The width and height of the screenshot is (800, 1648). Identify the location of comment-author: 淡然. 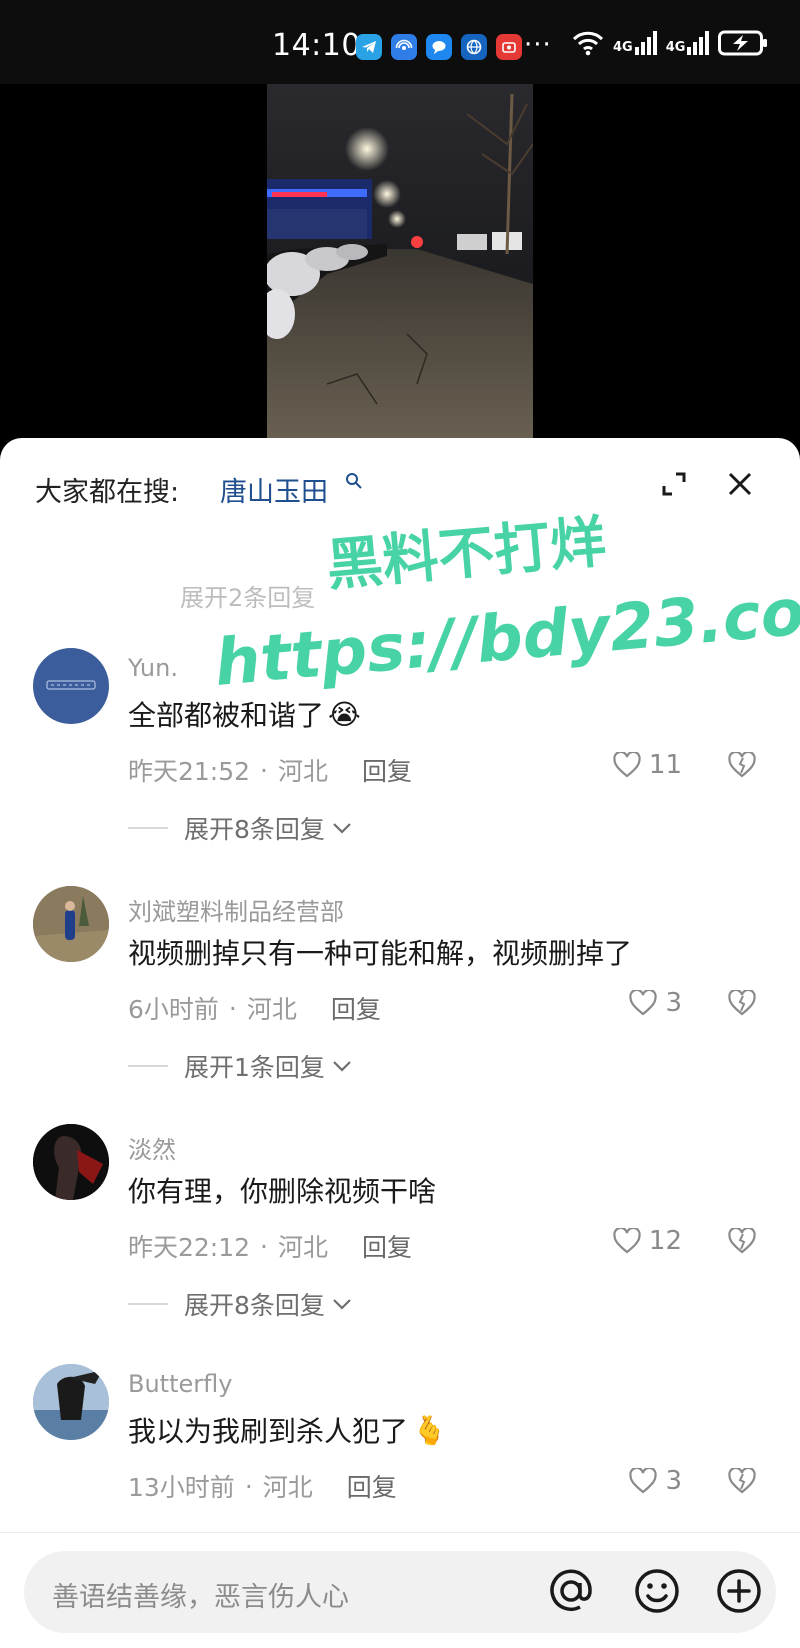
(152, 1147).